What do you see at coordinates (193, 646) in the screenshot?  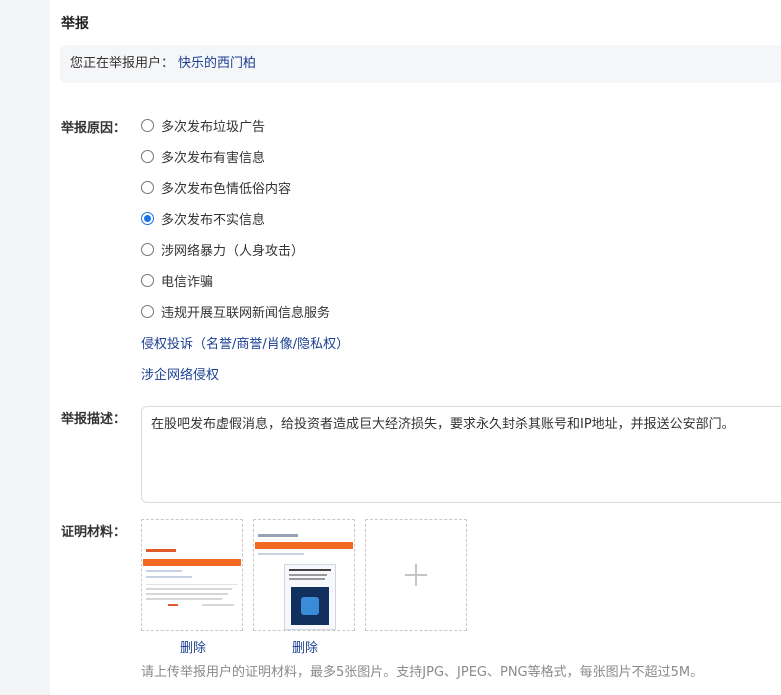 I see `delete-image-1-button: 删除` at bounding box center [193, 646].